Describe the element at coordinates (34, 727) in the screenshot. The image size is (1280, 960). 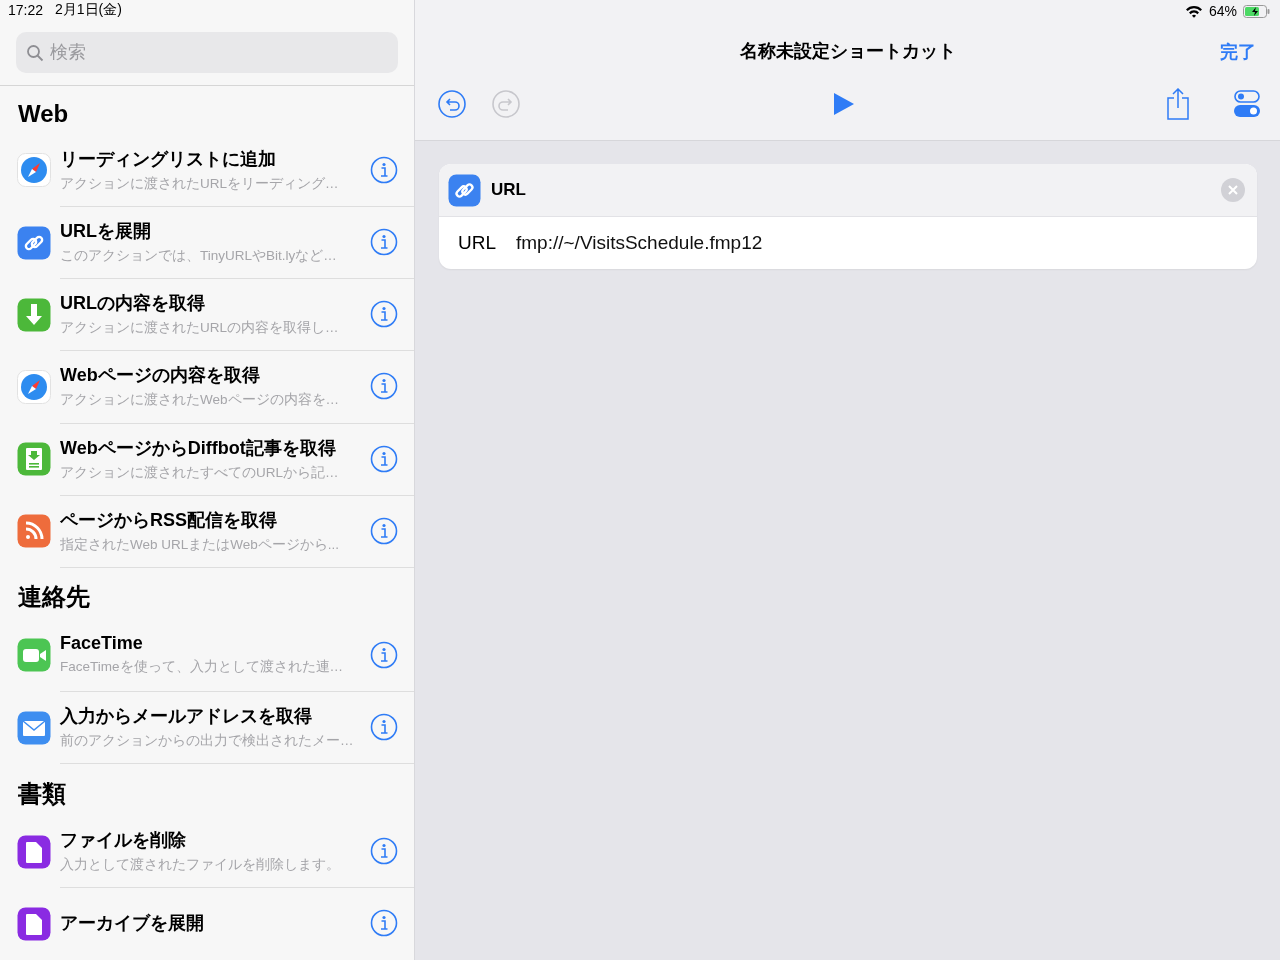
I see `mail-icon` at that location.